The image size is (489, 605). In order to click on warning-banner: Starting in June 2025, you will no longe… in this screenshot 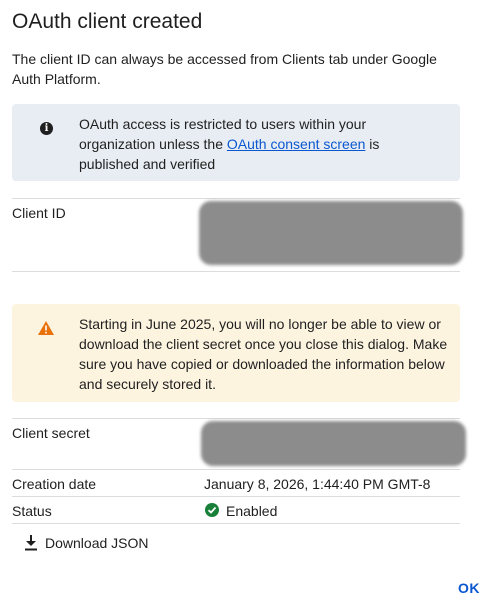, I will do `click(236, 353)`.